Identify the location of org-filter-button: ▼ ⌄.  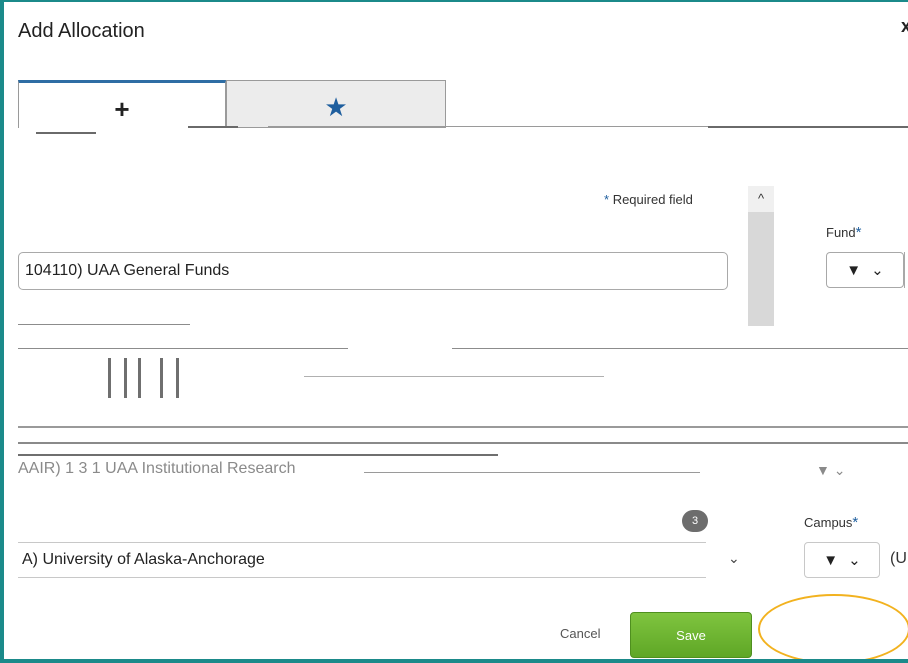
(830, 470).